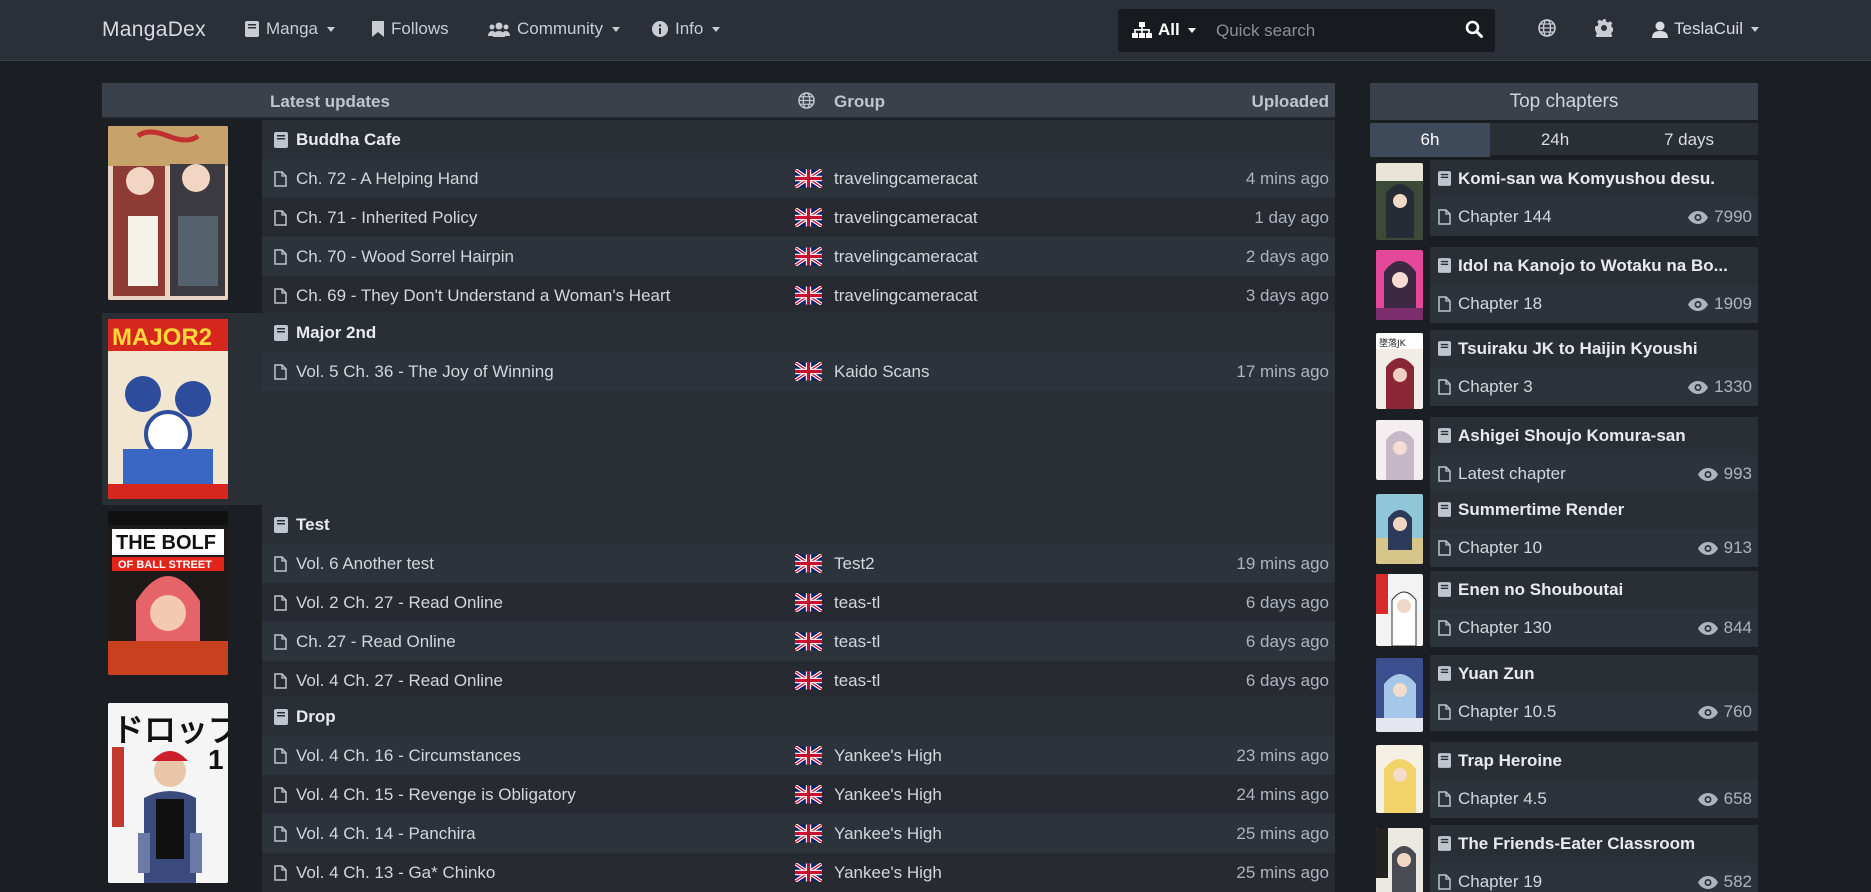 Image resolution: width=1871 pixels, height=892 pixels. I want to click on manga-thumbnail: 墜落JK, so click(1399, 371).